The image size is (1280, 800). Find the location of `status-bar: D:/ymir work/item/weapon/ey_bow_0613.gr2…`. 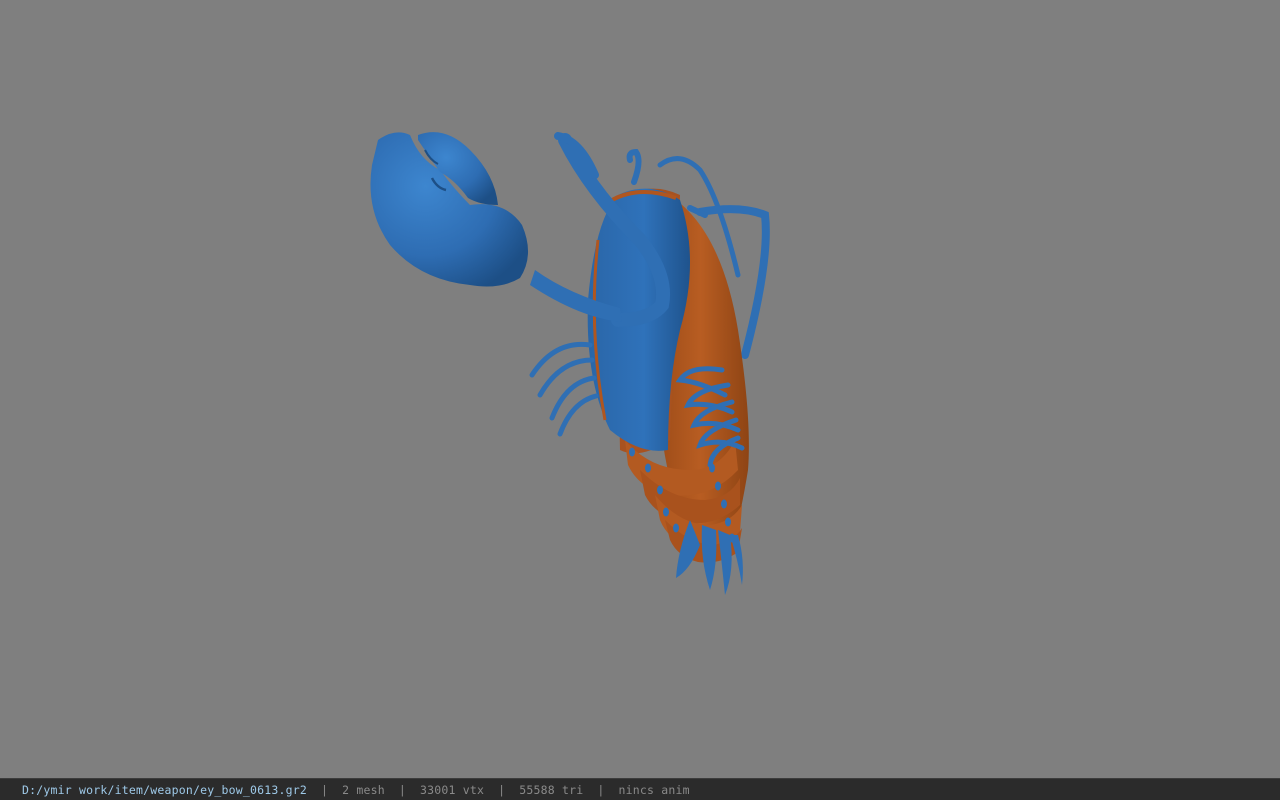

status-bar: D:/ymir work/item/weapon/ey_bow_0613.gr2… is located at coordinates (640, 789).